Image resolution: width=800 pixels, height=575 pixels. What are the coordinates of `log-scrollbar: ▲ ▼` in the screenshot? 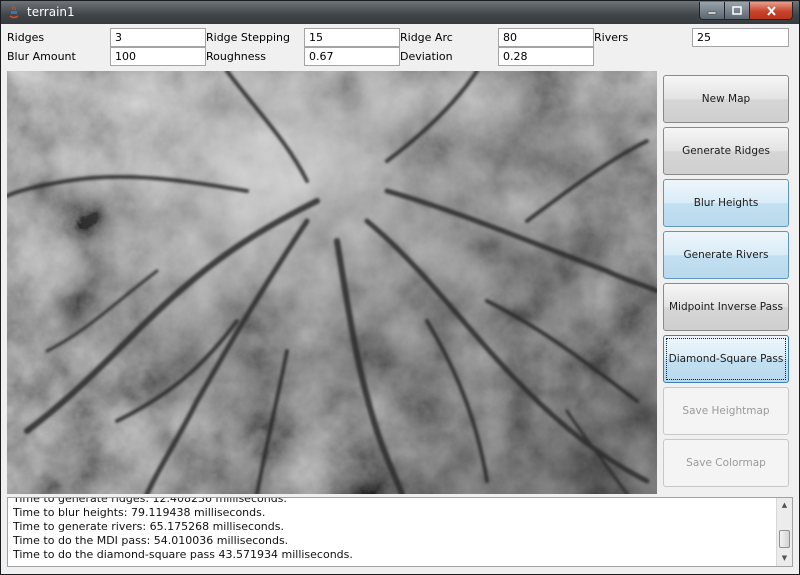 It's located at (784, 532).